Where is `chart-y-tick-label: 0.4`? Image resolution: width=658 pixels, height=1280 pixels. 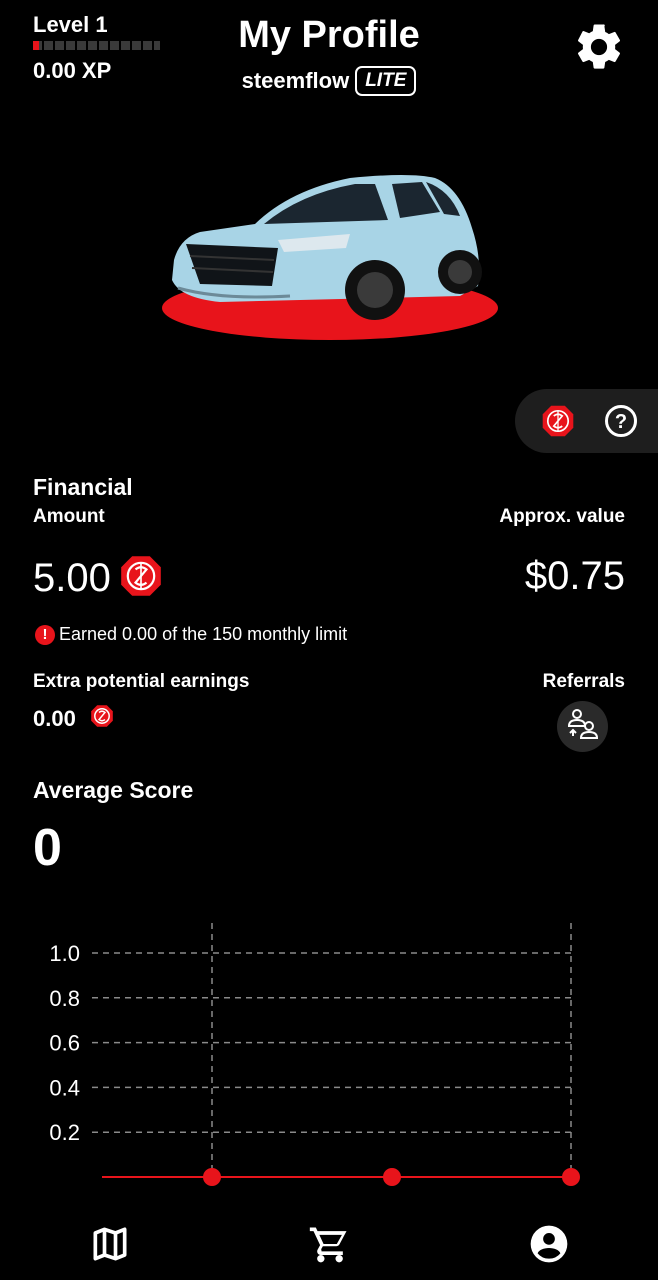
chart-y-tick-label: 0.4 is located at coordinates (64, 1087).